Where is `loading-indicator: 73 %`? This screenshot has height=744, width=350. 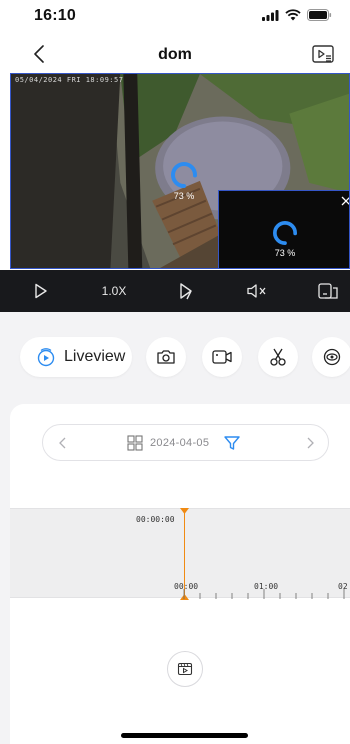
loading-indicator: 73 % is located at coordinates (184, 181).